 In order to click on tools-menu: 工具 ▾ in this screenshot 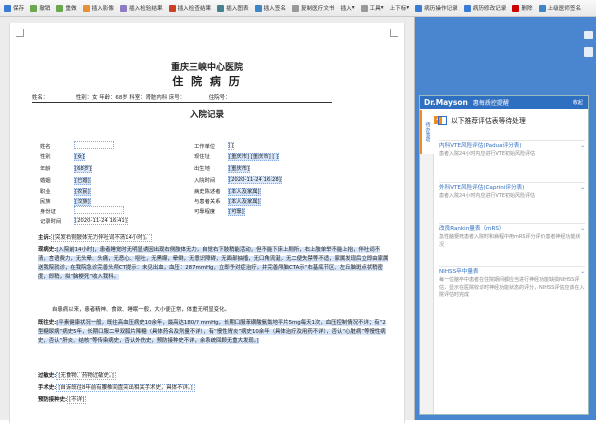, I will do `click(372, 8)`.